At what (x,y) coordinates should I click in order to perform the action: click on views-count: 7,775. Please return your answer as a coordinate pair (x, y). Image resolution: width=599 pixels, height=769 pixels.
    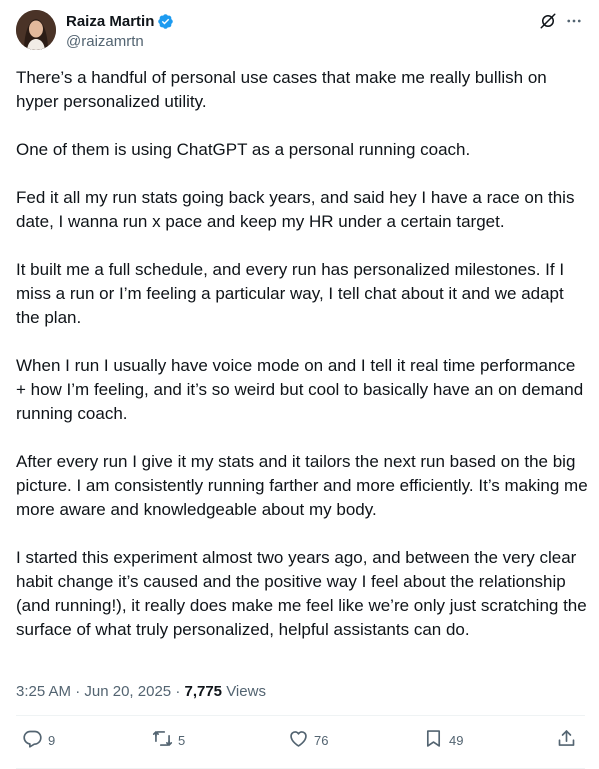
    Looking at the image, I should click on (203, 691).